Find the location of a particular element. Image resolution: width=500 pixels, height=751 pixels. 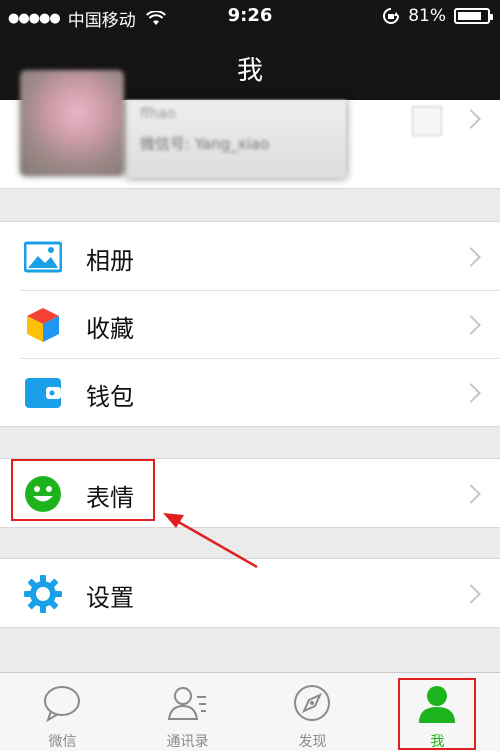

contacts-icon is located at coordinates (186, 703).